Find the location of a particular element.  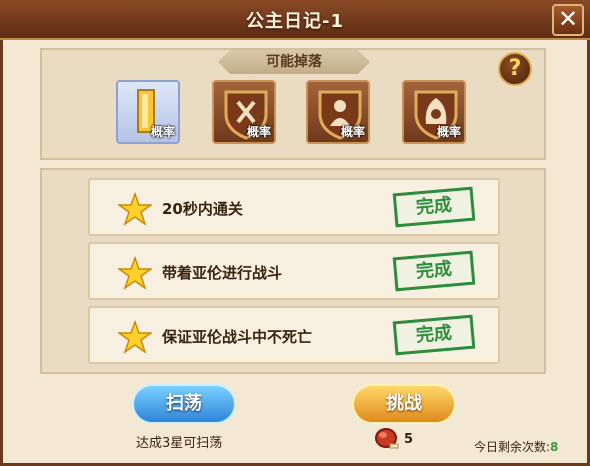

task-row: 保证亚伦战斗中不死亡 完成 is located at coordinates (294, 335).